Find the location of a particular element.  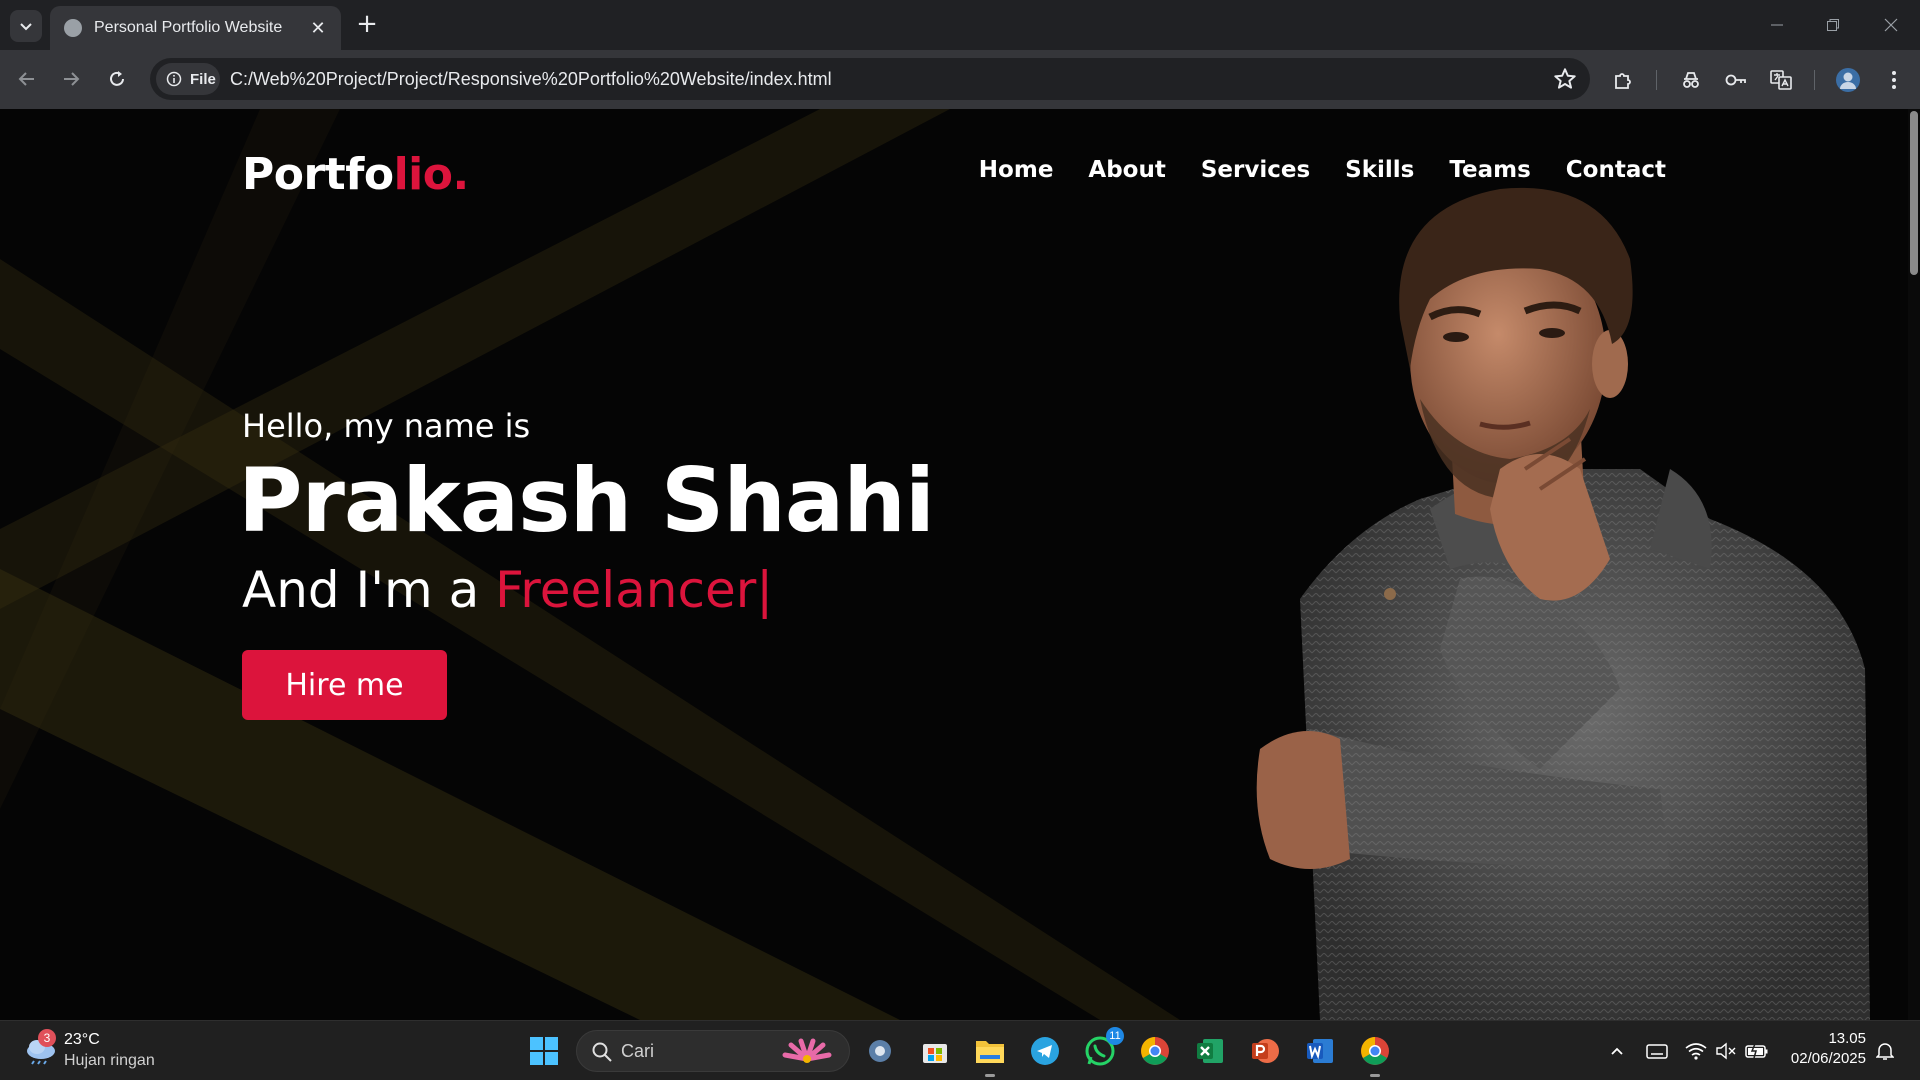

powerpoint-icon is located at coordinates (1265, 1051).